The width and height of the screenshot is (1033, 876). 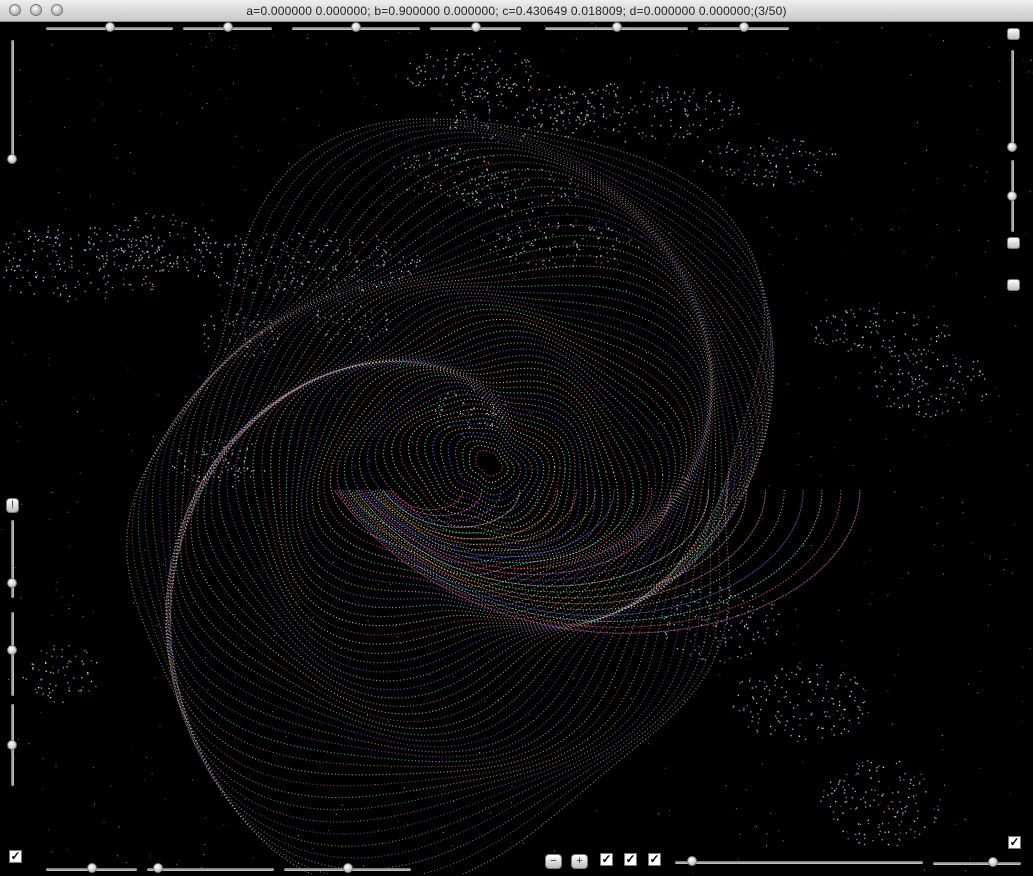 I want to click on bottom-left-checkbox: ✓, so click(x=15, y=856).